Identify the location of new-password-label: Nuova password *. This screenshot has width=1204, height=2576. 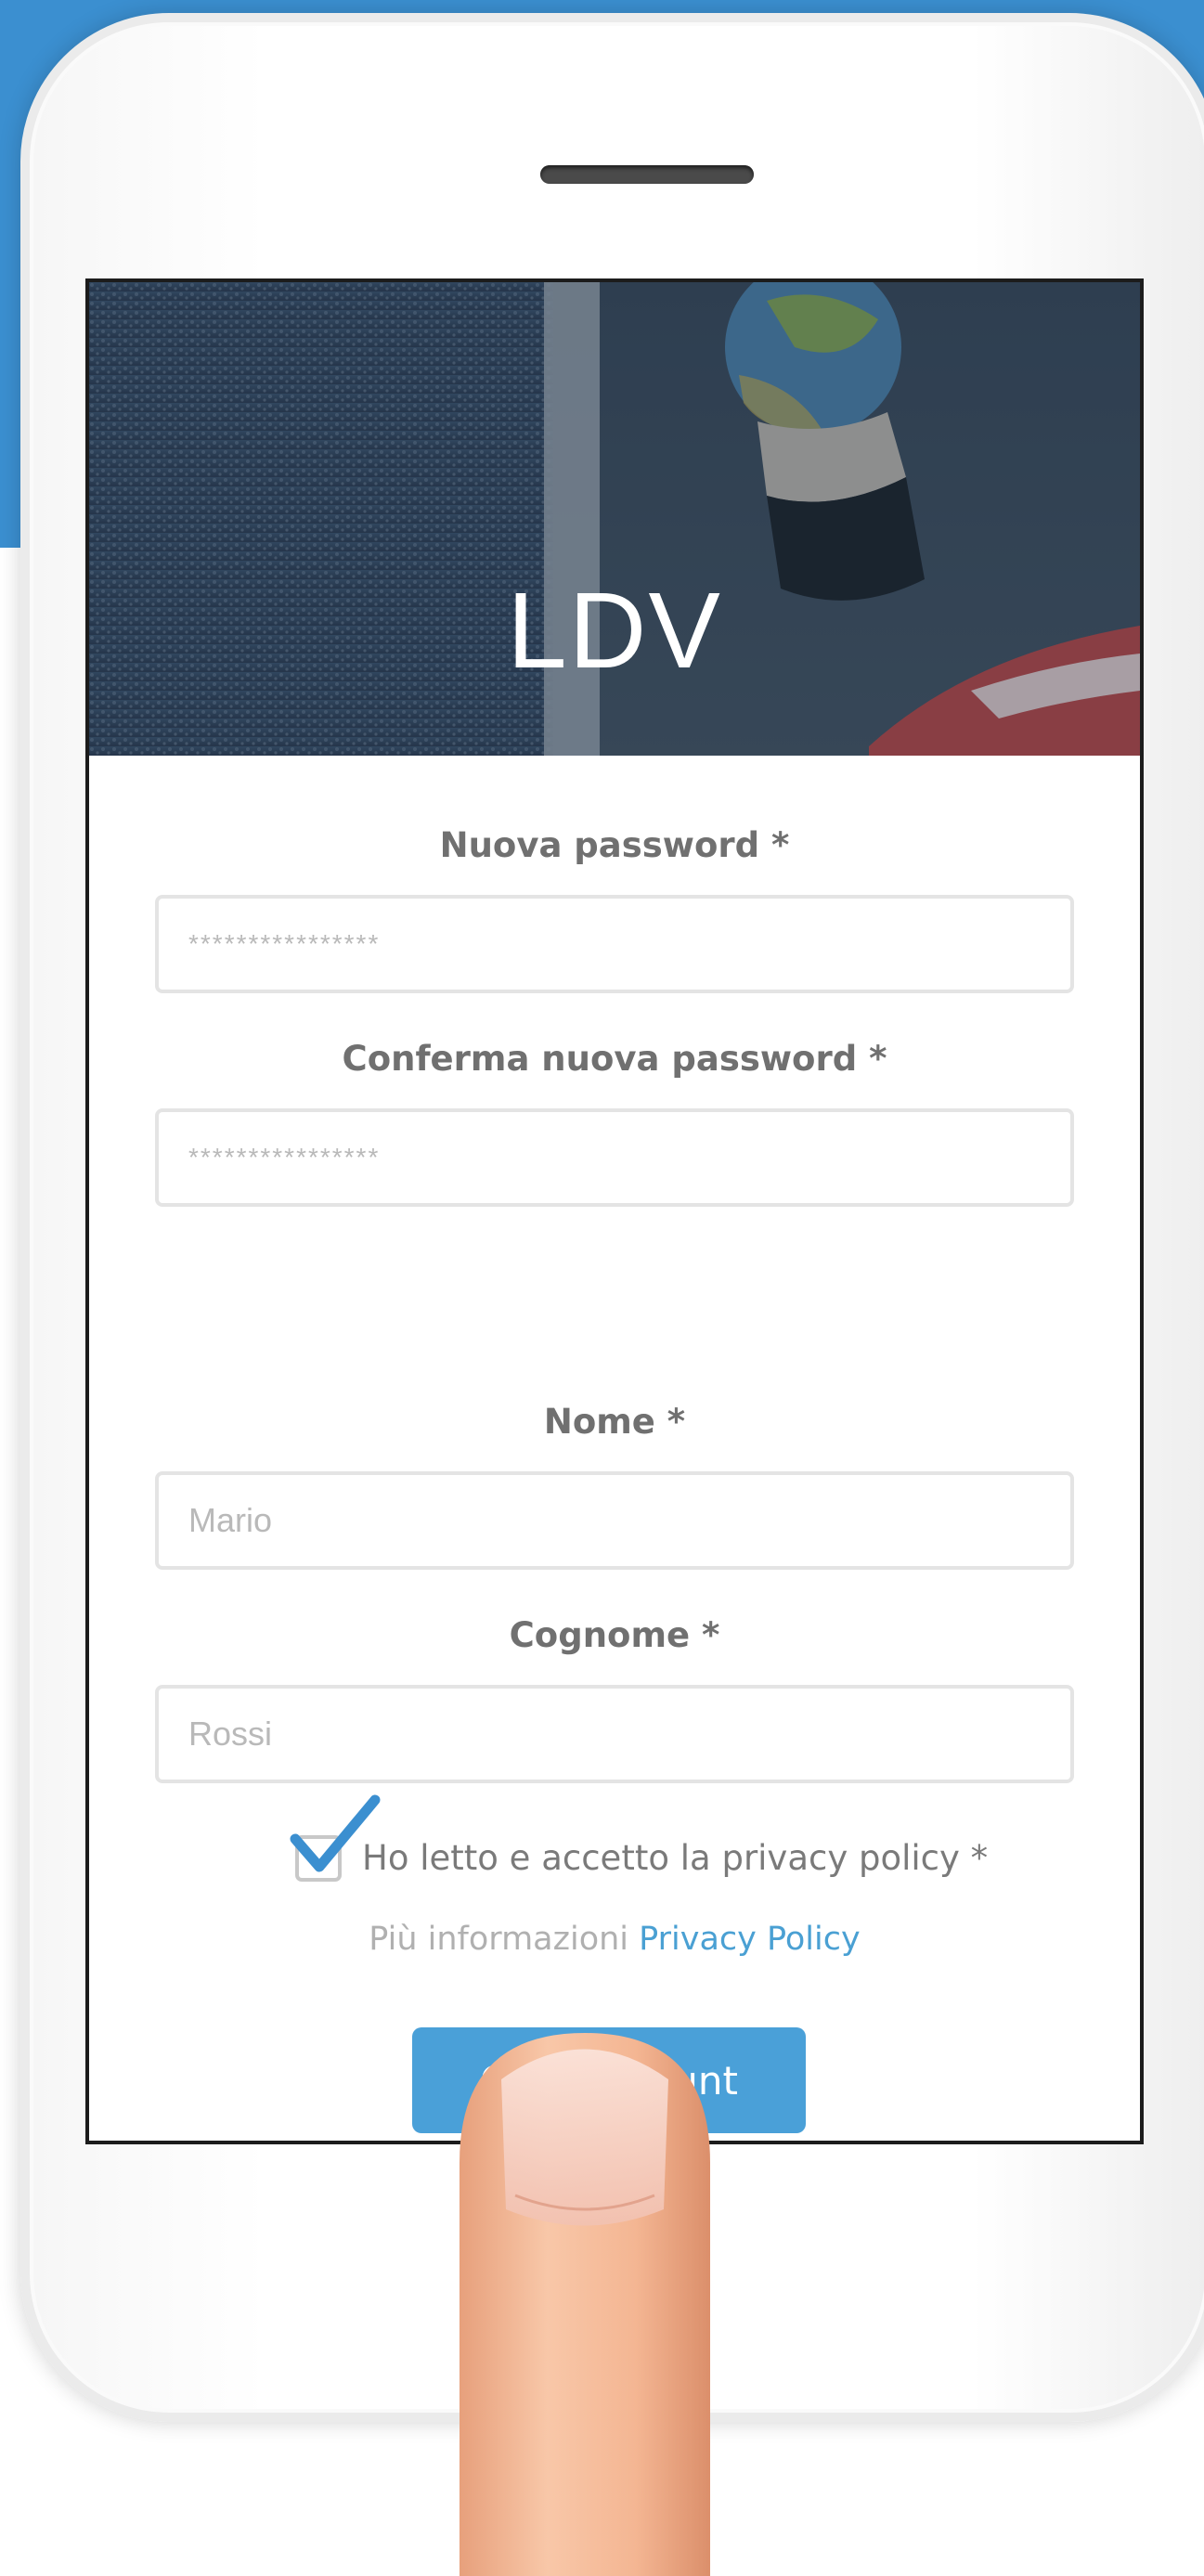
(615, 845).